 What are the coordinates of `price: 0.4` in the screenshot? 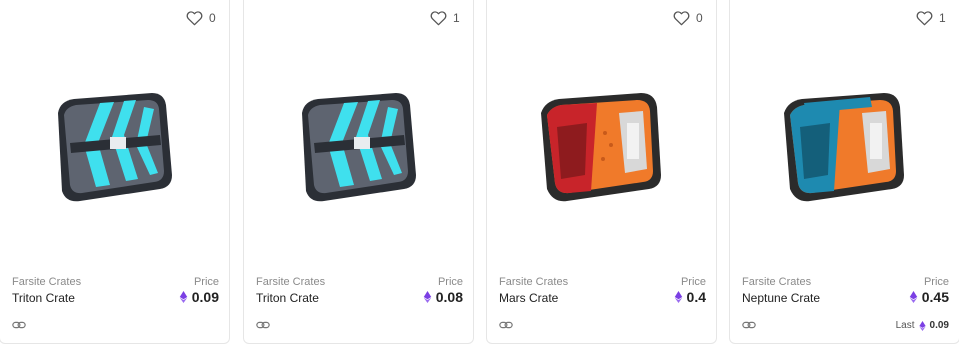 It's located at (690, 297).